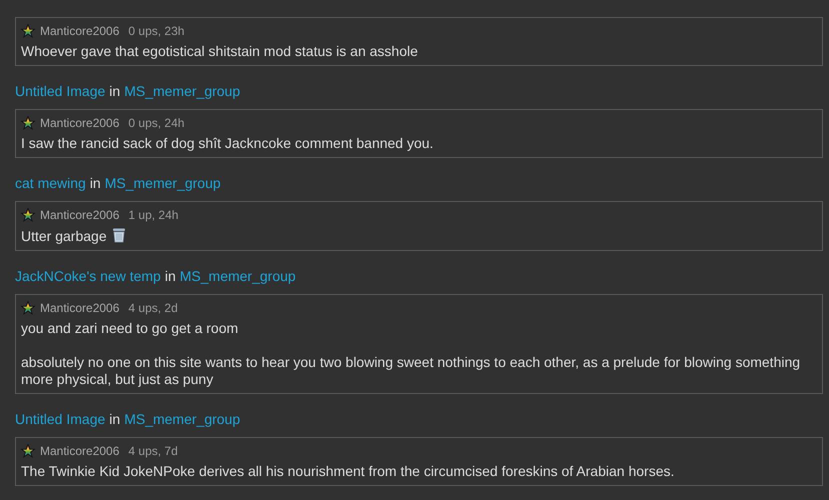 This screenshot has width=829, height=500. What do you see at coordinates (419, 236) in the screenshot?
I see `comment-text: Utter garbage` at bounding box center [419, 236].